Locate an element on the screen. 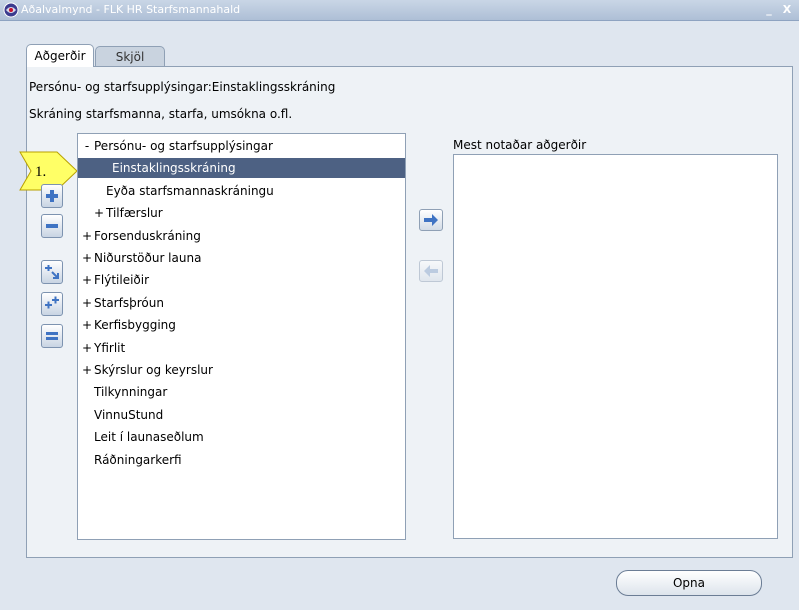 Image resolution: width=799 pixels, height=610 pixels. tree-item-label: Skýrslur og keyrslur is located at coordinates (153, 370).